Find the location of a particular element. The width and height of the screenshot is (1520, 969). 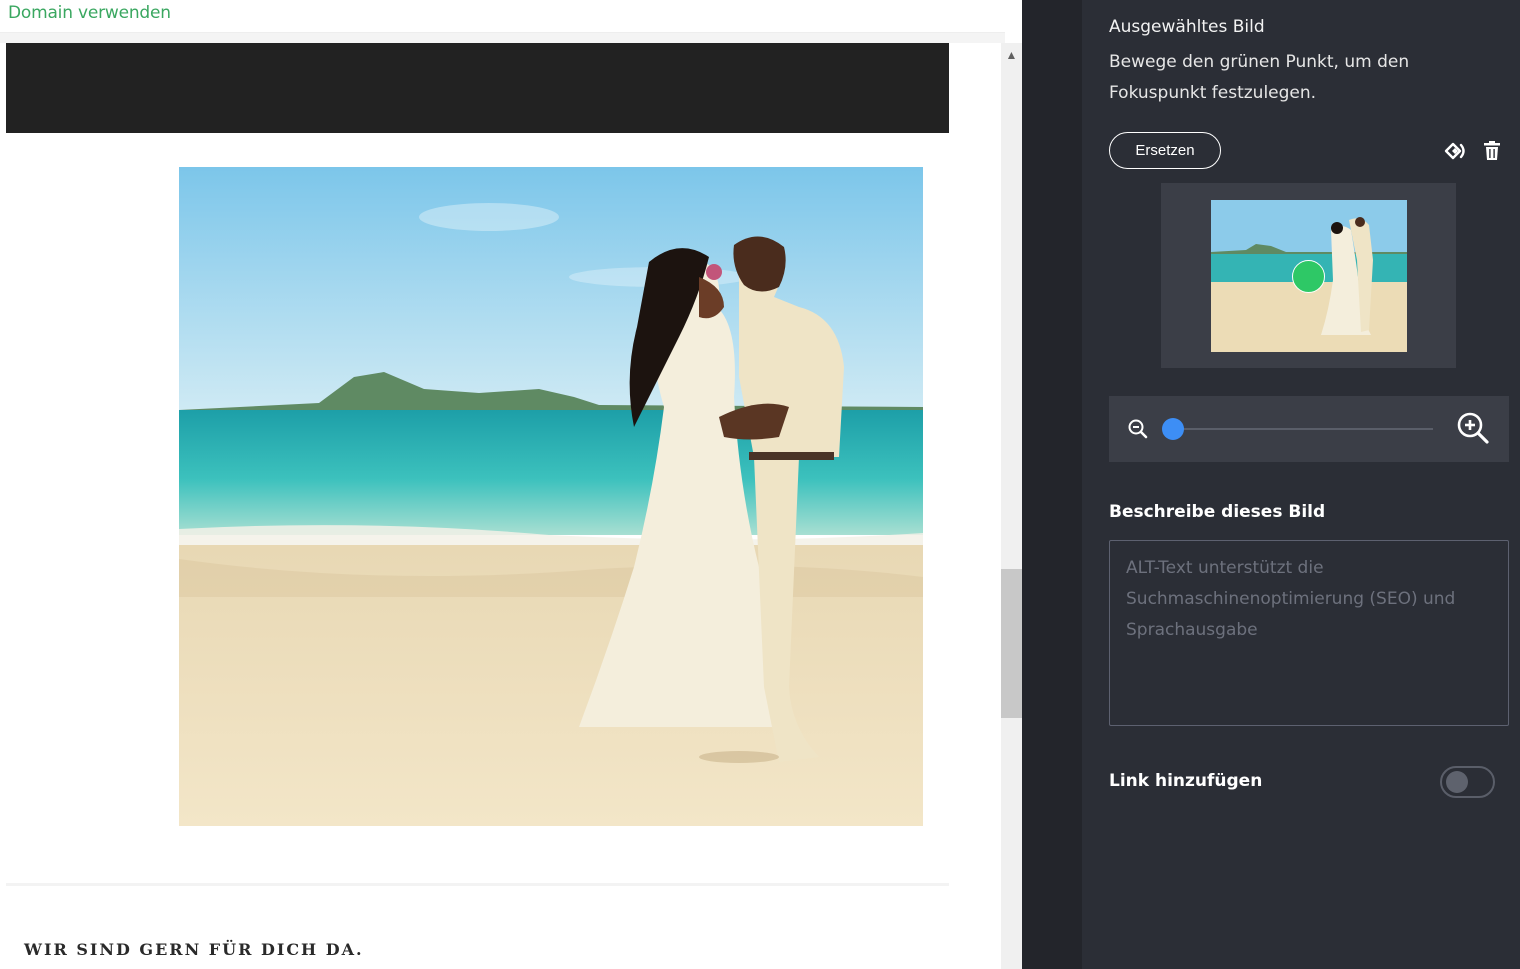

panel-side-strip is located at coordinates (1052, 484).